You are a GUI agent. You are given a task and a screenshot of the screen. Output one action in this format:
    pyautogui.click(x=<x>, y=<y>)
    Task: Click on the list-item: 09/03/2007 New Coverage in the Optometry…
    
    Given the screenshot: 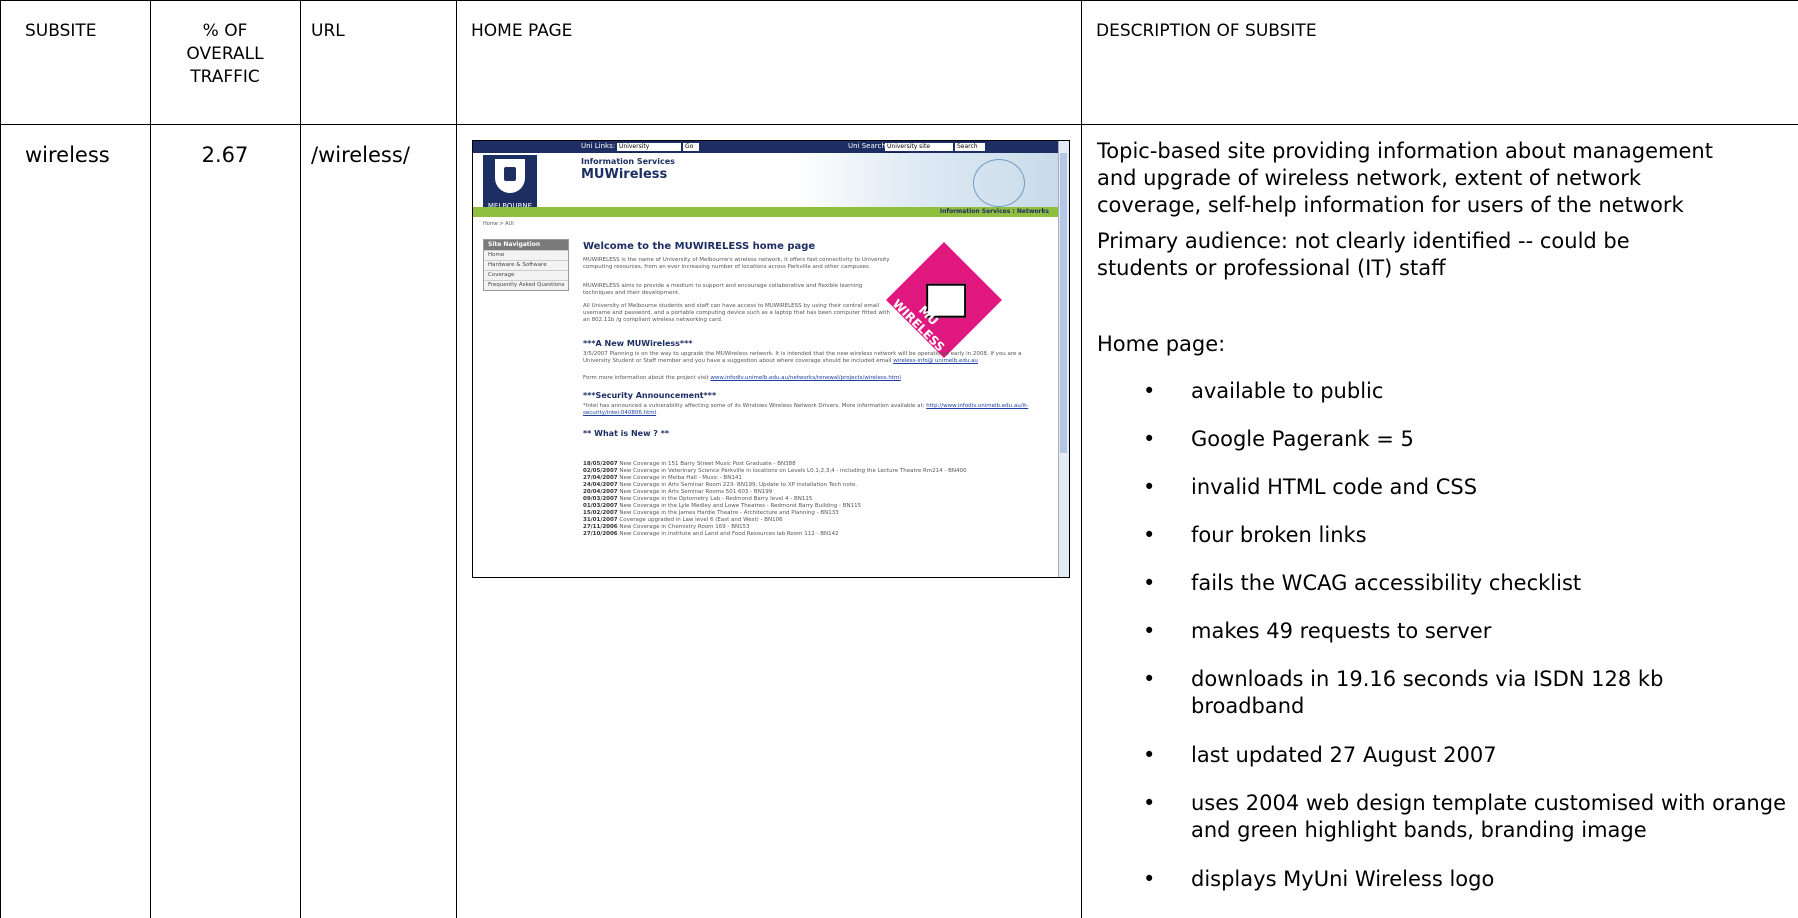 What is the action you would take?
    pyautogui.click(x=698, y=499)
    